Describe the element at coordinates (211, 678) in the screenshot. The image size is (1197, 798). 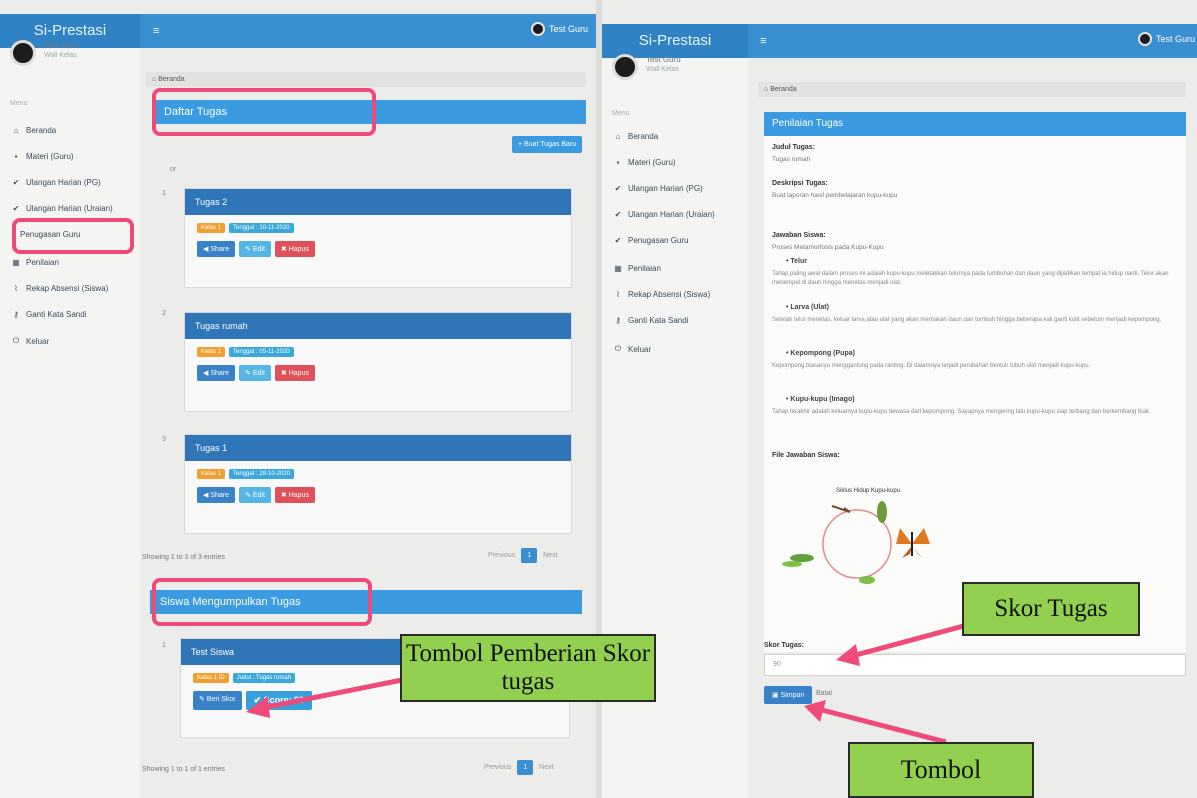
I see `class-badge: Kelas 1 ID` at that location.